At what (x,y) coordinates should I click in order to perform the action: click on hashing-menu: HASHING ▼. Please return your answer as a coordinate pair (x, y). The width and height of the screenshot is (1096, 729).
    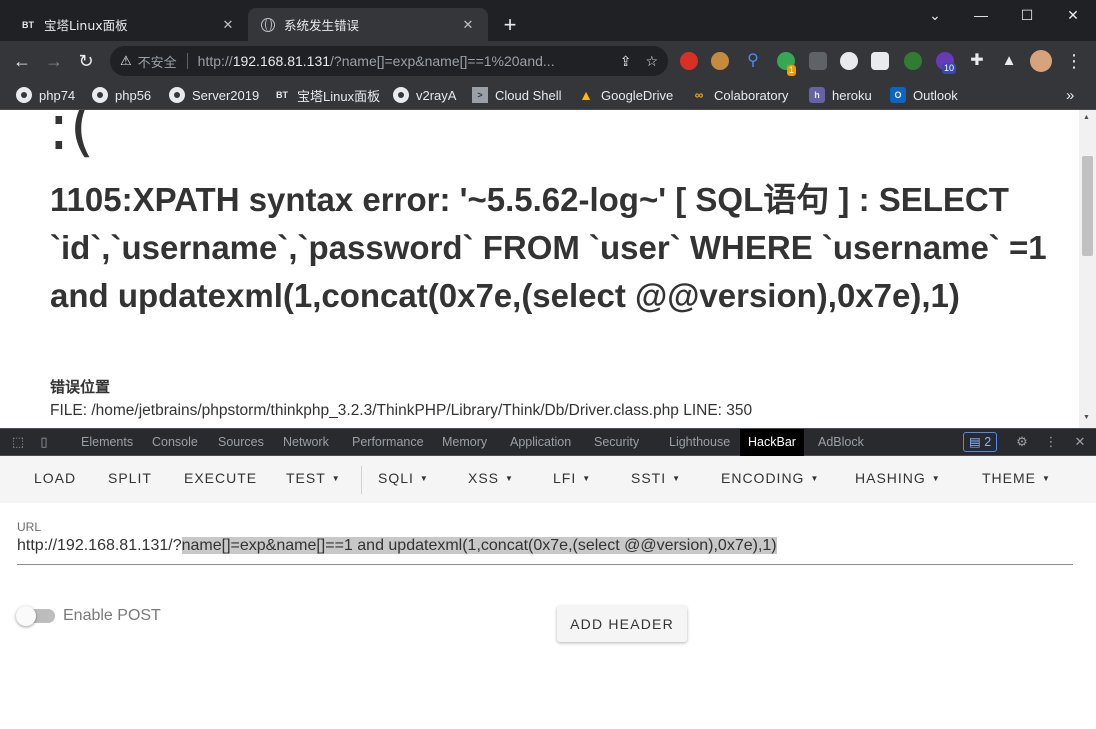
    Looking at the image, I should click on (898, 478).